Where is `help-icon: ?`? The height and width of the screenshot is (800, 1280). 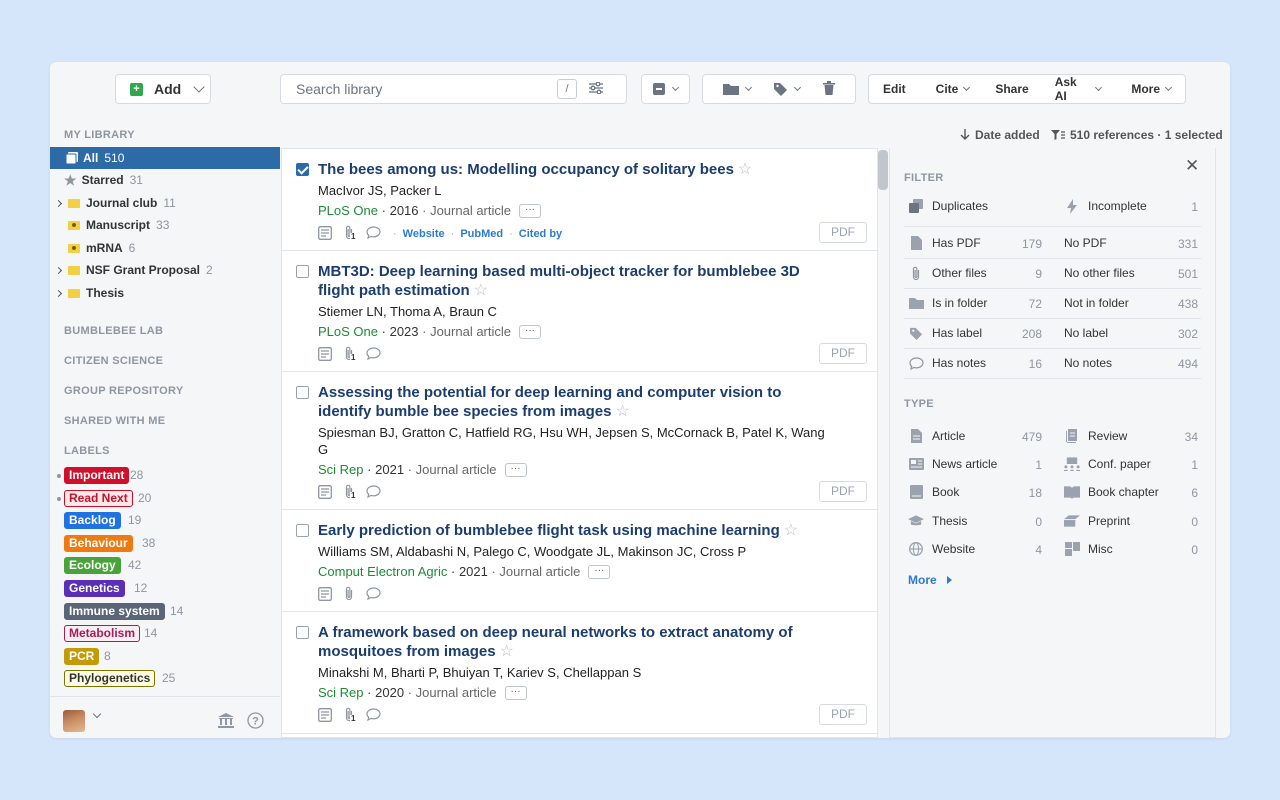
help-icon: ? is located at coordinates (255, 720).